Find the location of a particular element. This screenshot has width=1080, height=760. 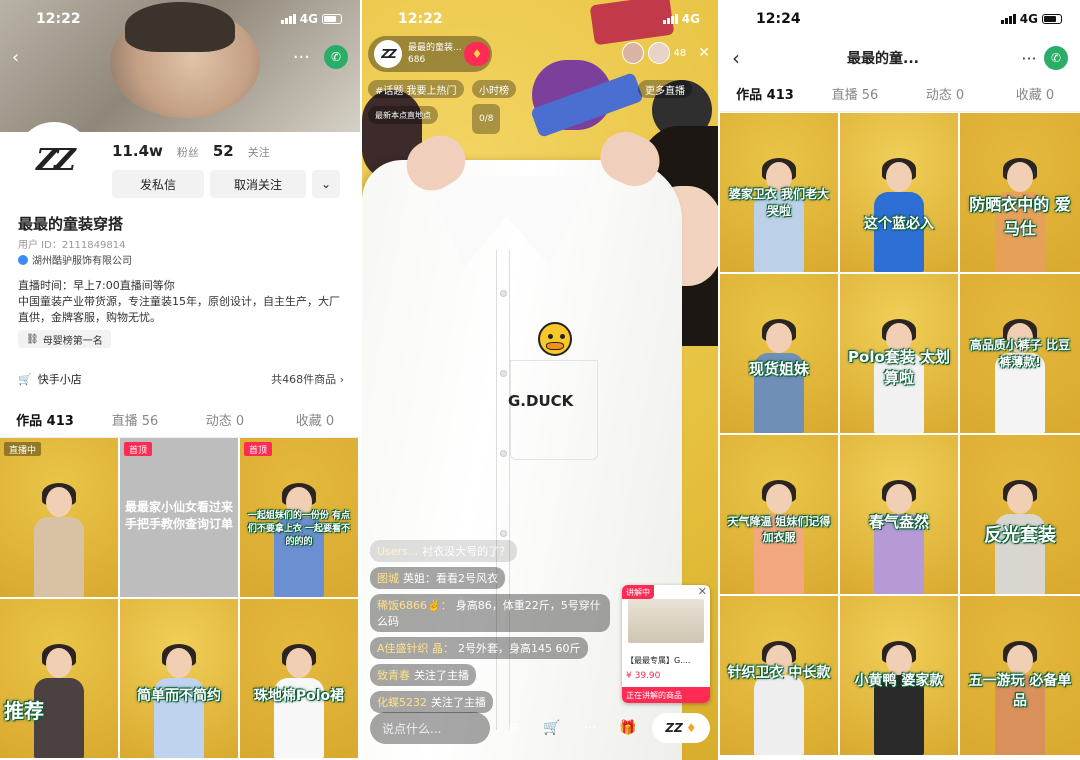

avatar: ZZ is located at coordinates (54, 160).